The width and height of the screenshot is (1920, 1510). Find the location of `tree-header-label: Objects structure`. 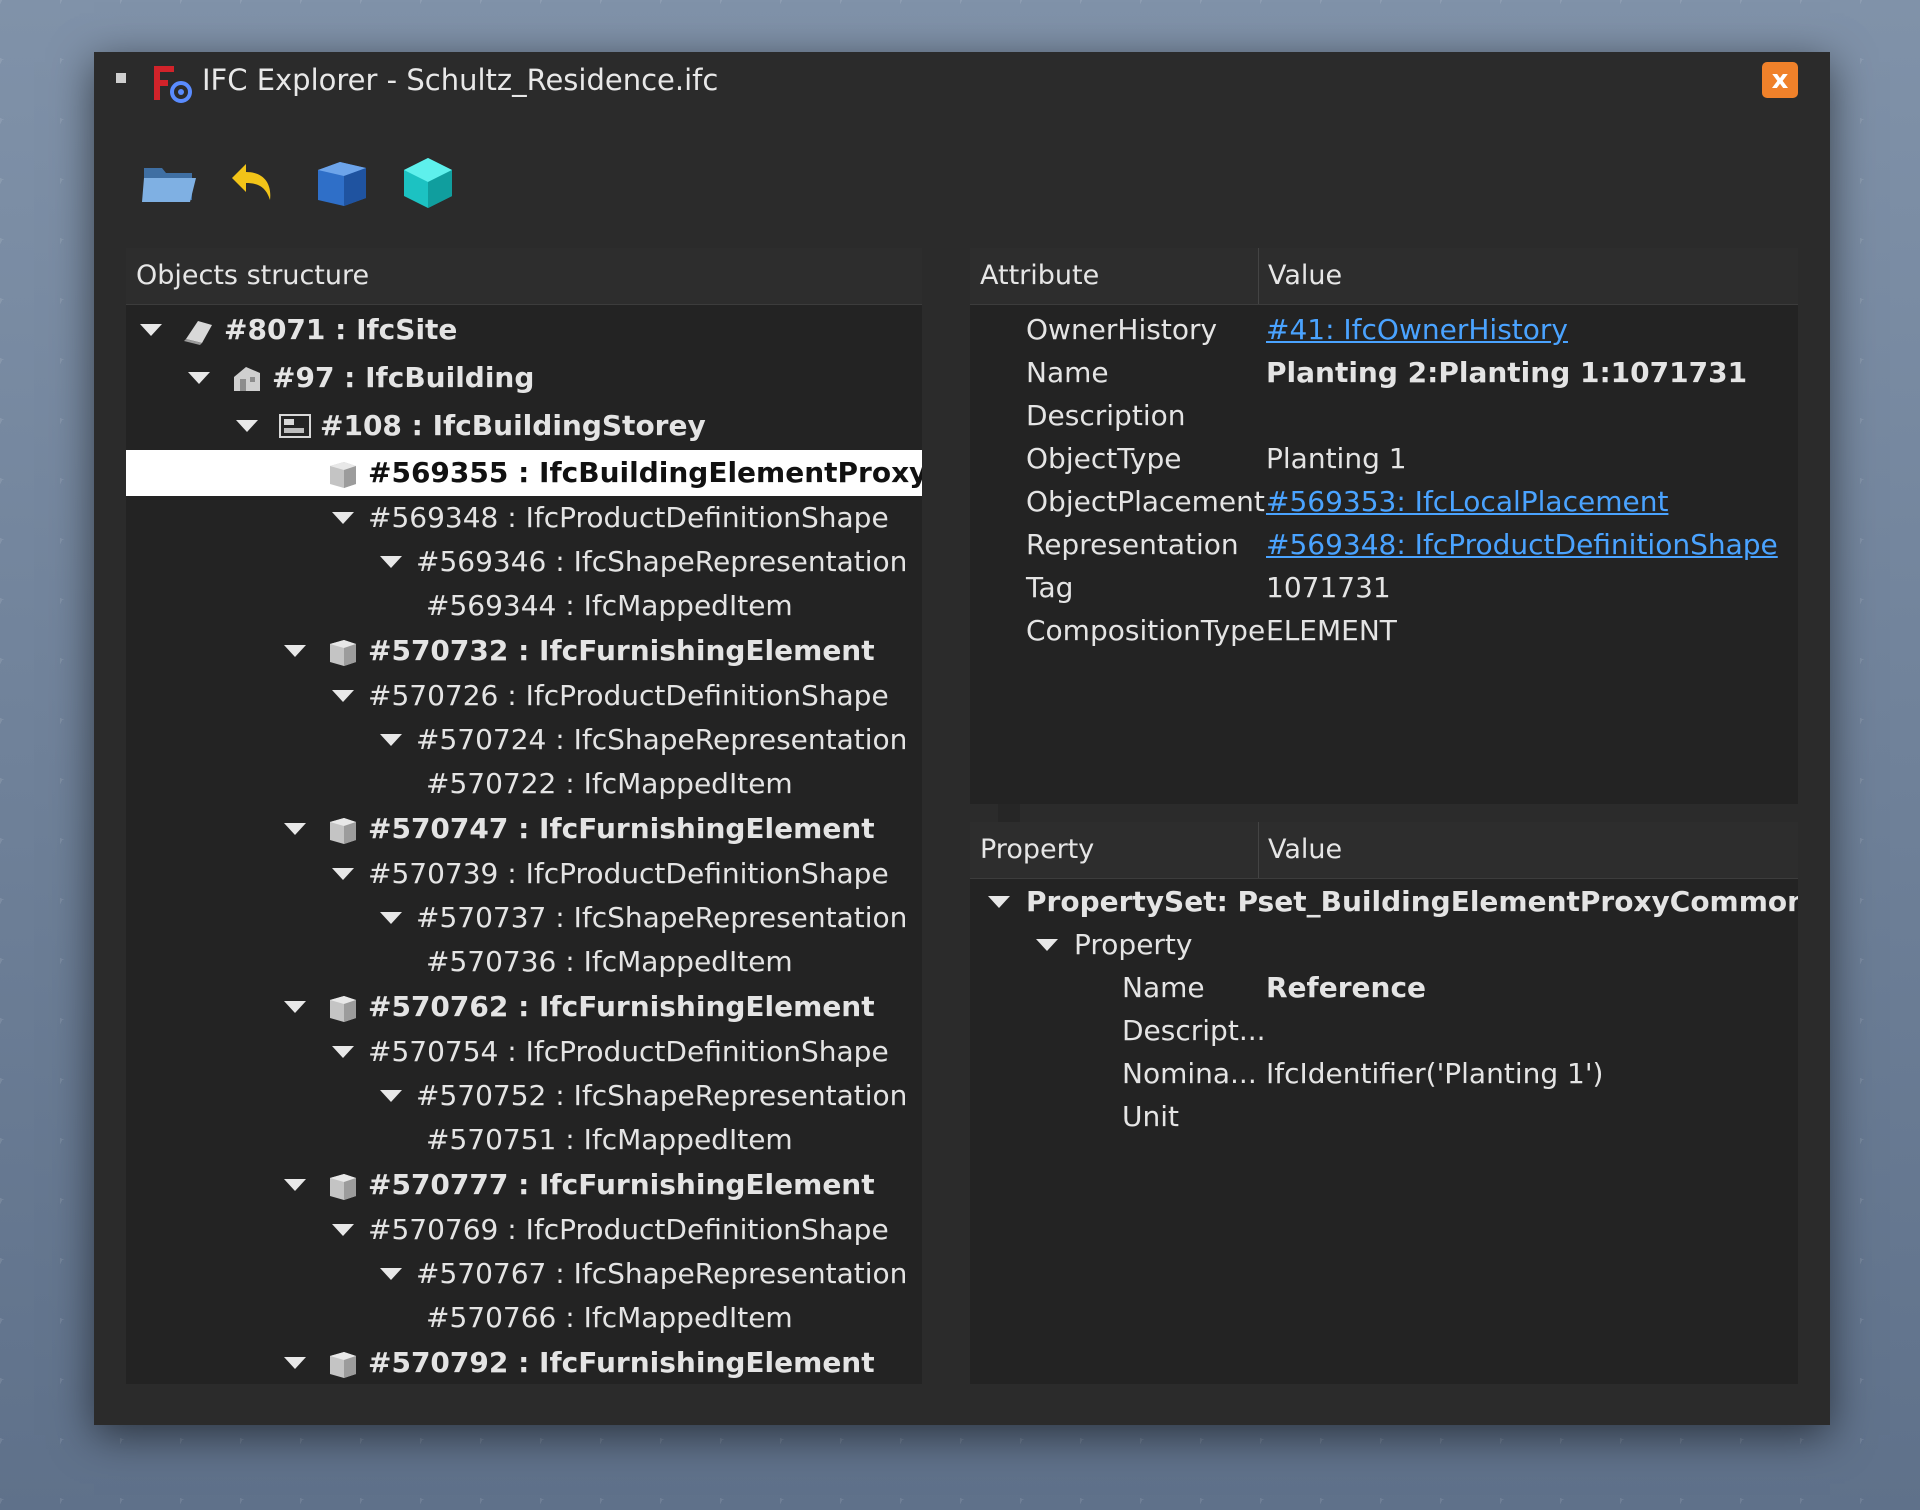

tree-header-label: Objects structure is located at coordinates (253, 275).